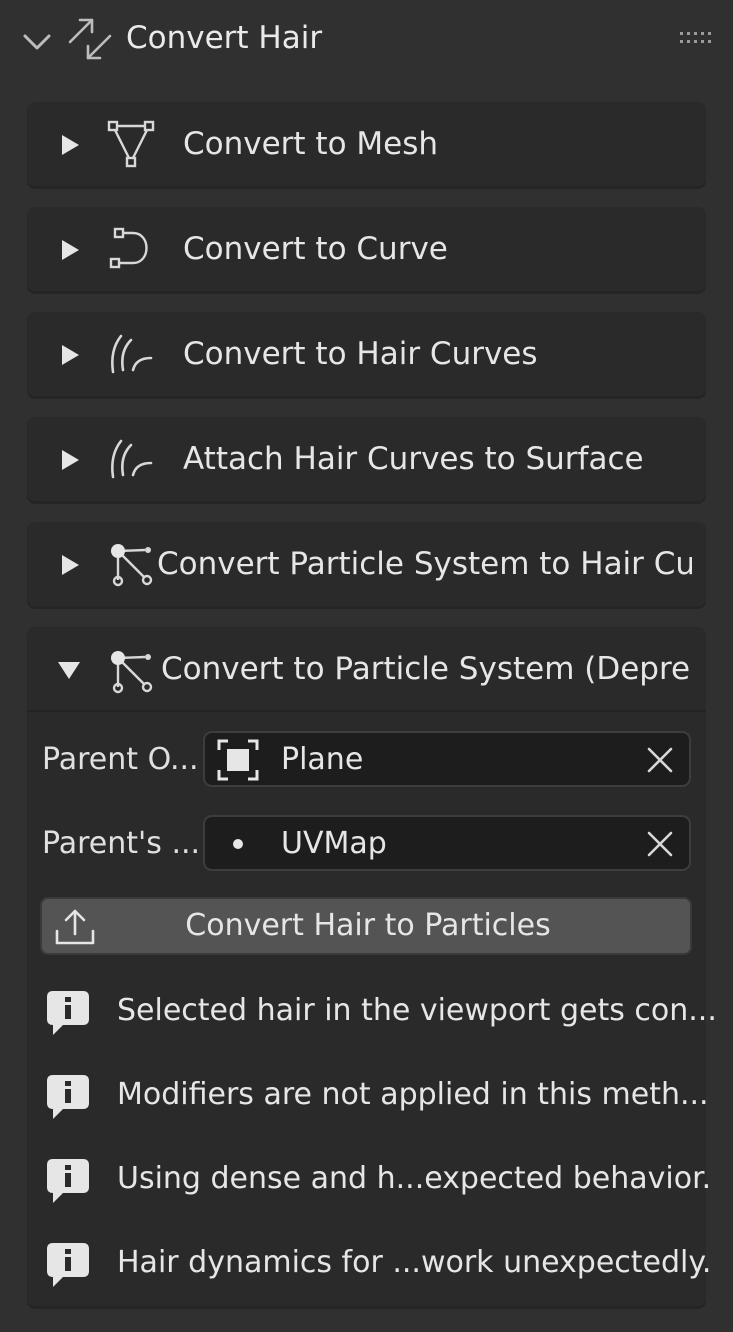  Describe the element at coordinates (366, 40) in the screenshot. I see `panel-header: Convert Hair` at that location.